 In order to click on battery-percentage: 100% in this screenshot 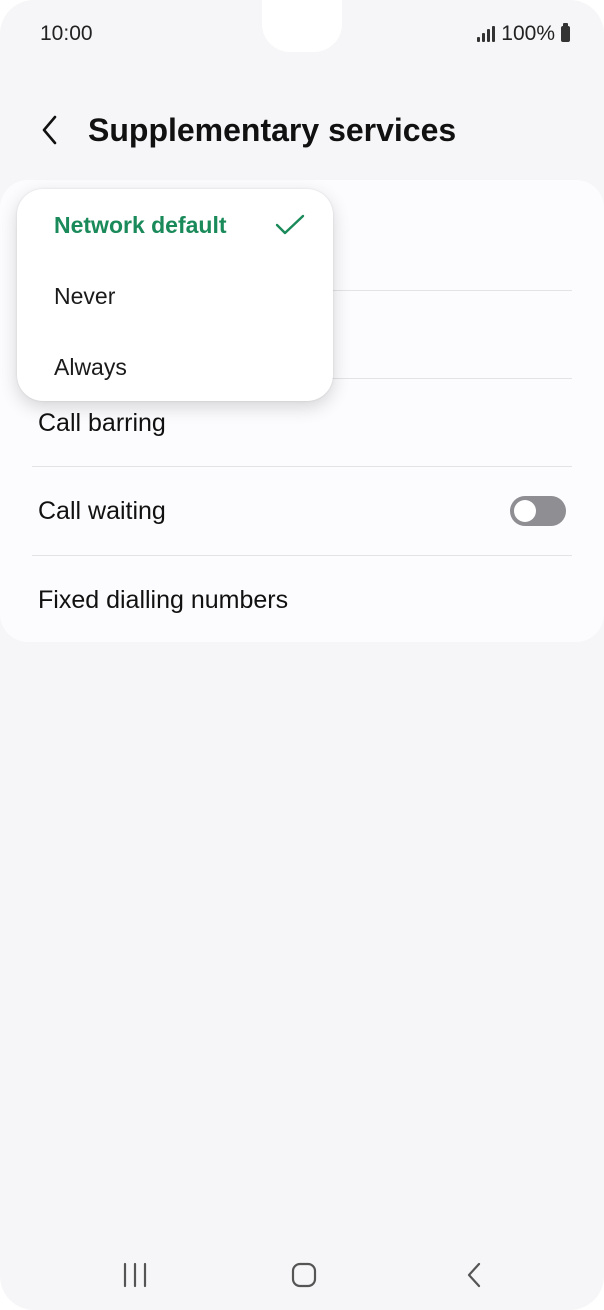, I will do `click(528, 33)`.